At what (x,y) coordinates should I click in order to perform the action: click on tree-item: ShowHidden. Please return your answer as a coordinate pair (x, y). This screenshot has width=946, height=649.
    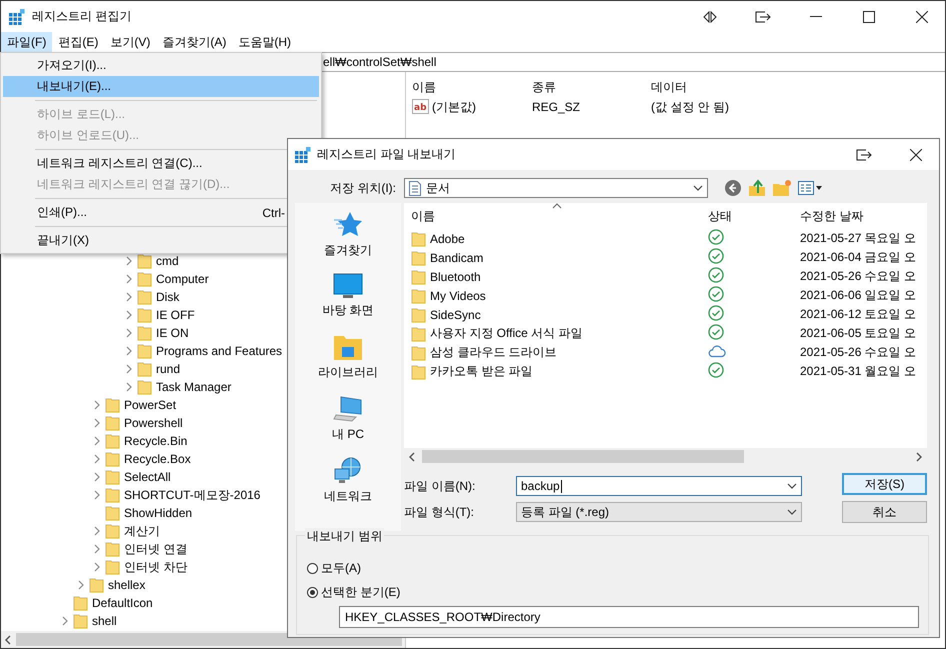
    Looking at the image, I should click on (158, 513).